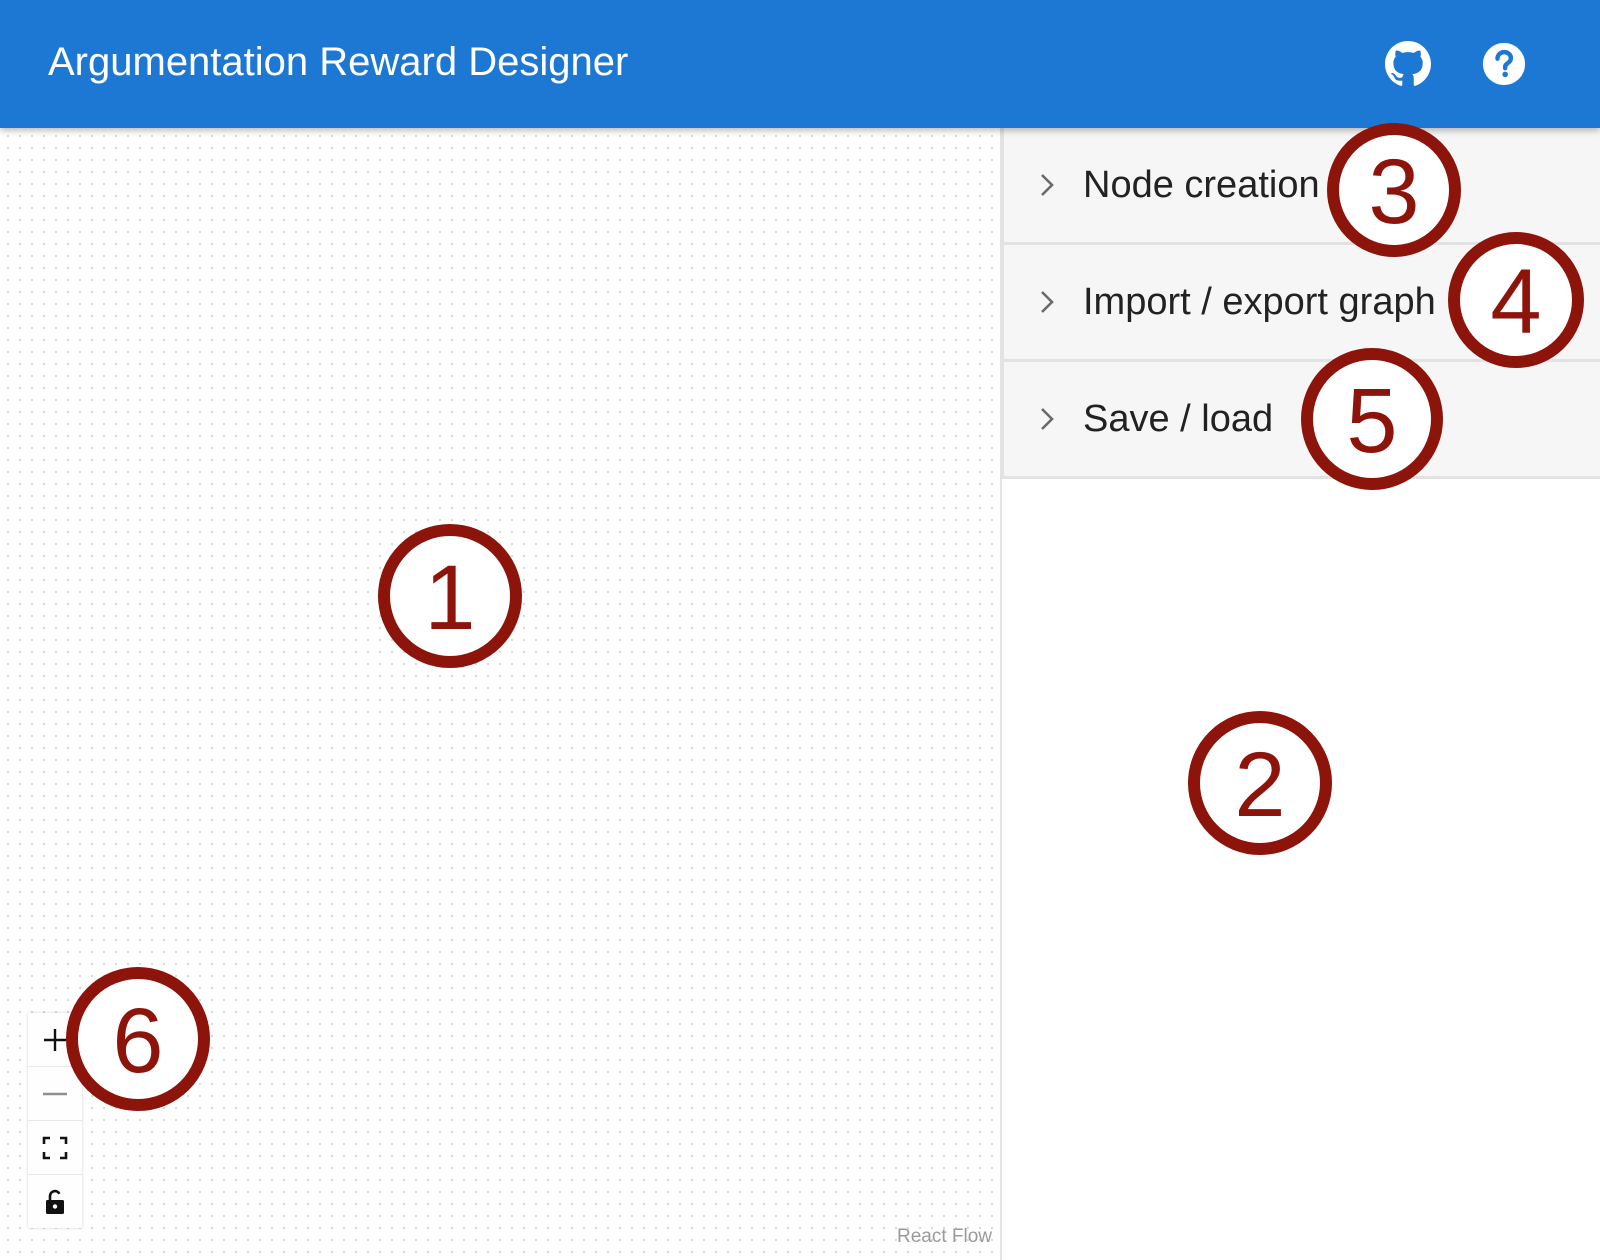  Describe the element at coordinates (338, 62) in the screenshot. I see `app-title: Argumentation Reward Designer` at that location.